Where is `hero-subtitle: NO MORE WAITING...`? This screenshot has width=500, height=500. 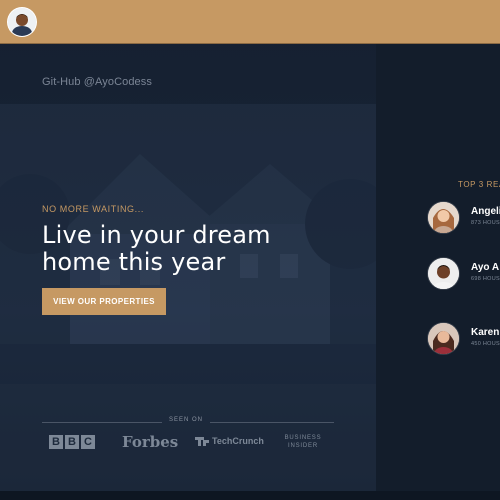 hero-subtitle: NO MORE WAITING... is located at coordinates (93, 209).